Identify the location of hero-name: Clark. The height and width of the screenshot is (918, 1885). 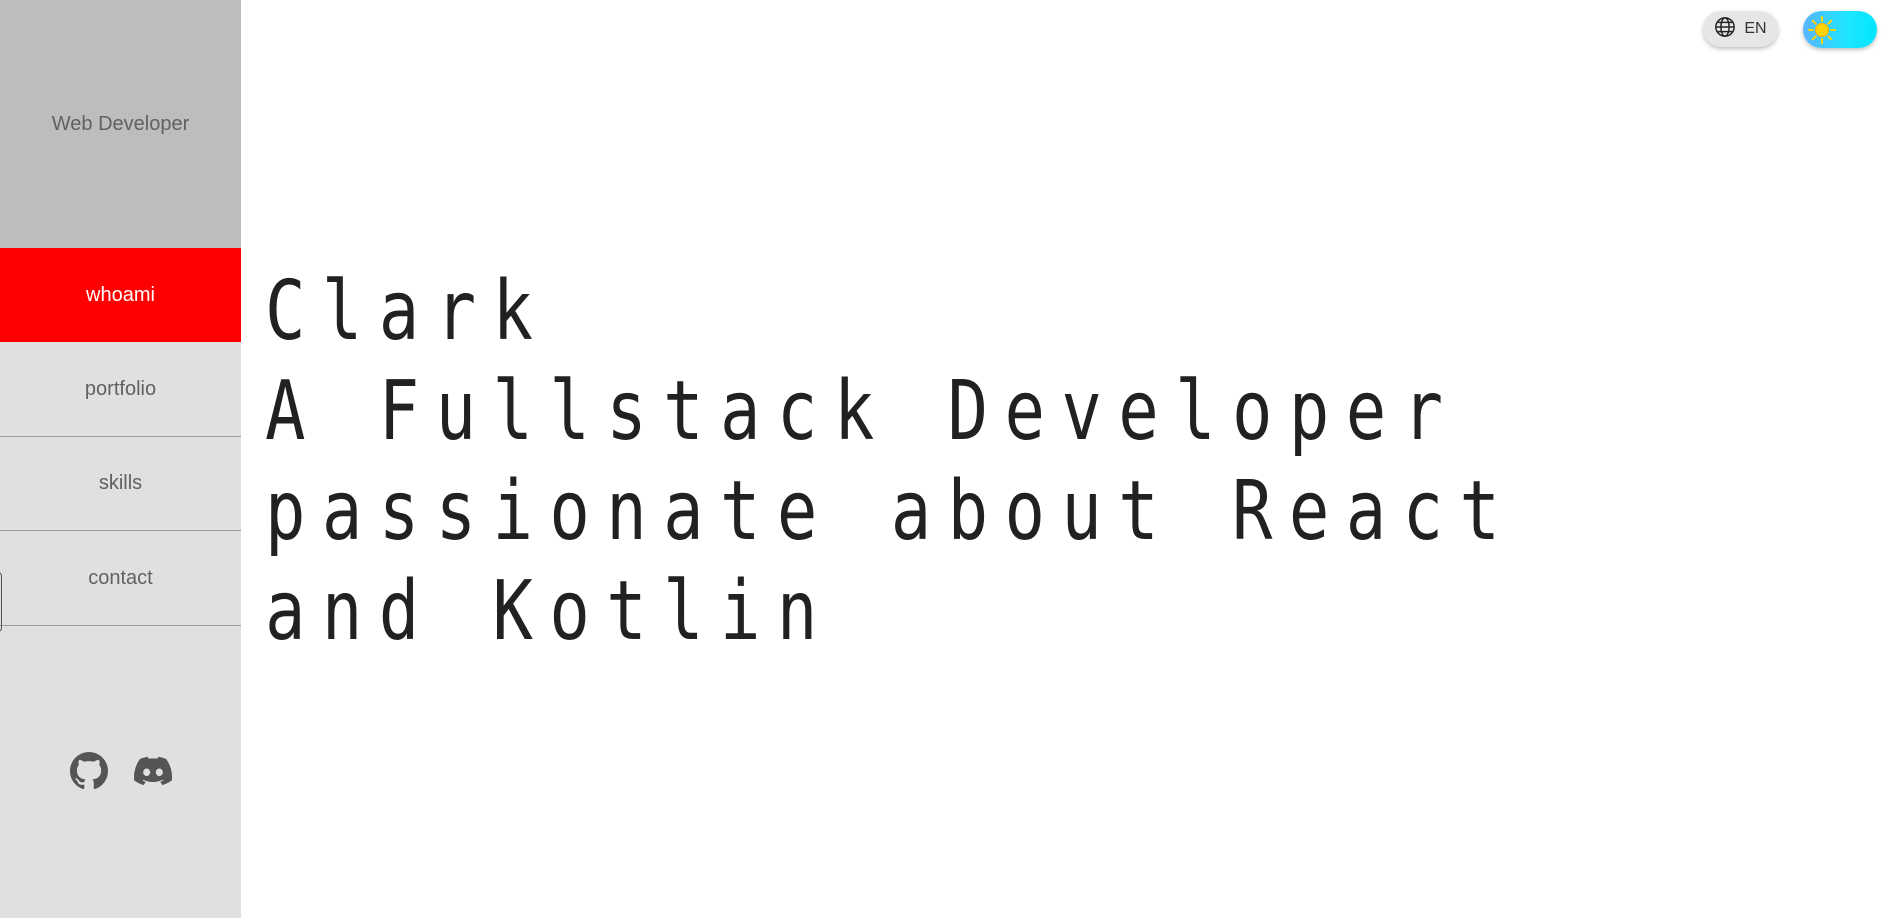
(407, 311).